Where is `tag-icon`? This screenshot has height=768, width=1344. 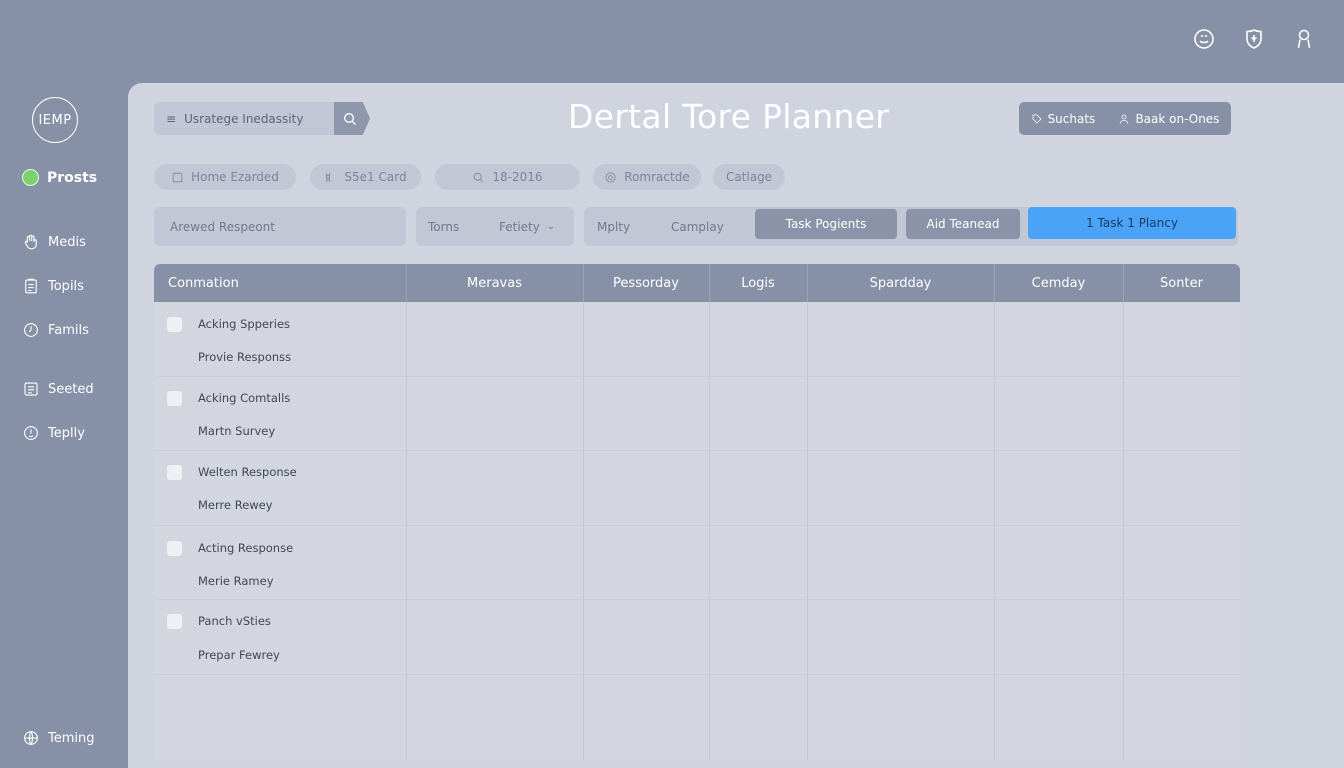 tag-icon is located at coordinates (1037, 119).